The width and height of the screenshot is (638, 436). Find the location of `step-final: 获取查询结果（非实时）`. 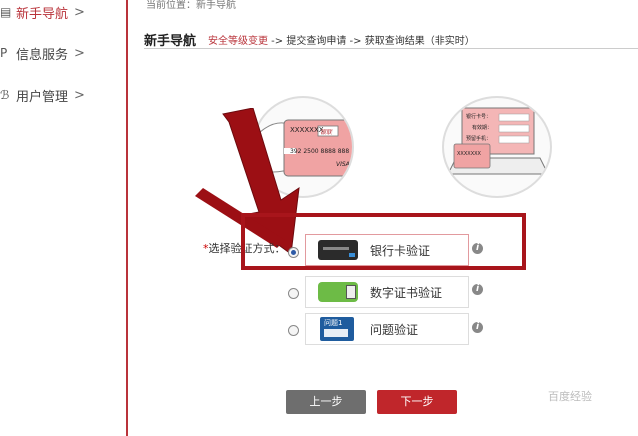

step-final: 获取查询结果（非实时） is located at coordinates (419, 41).